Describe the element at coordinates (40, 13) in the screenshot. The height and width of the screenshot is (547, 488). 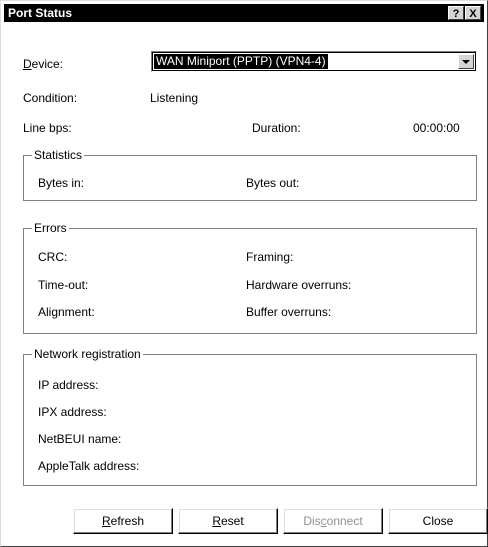
I see `dialog-title: Port Status` at that location.